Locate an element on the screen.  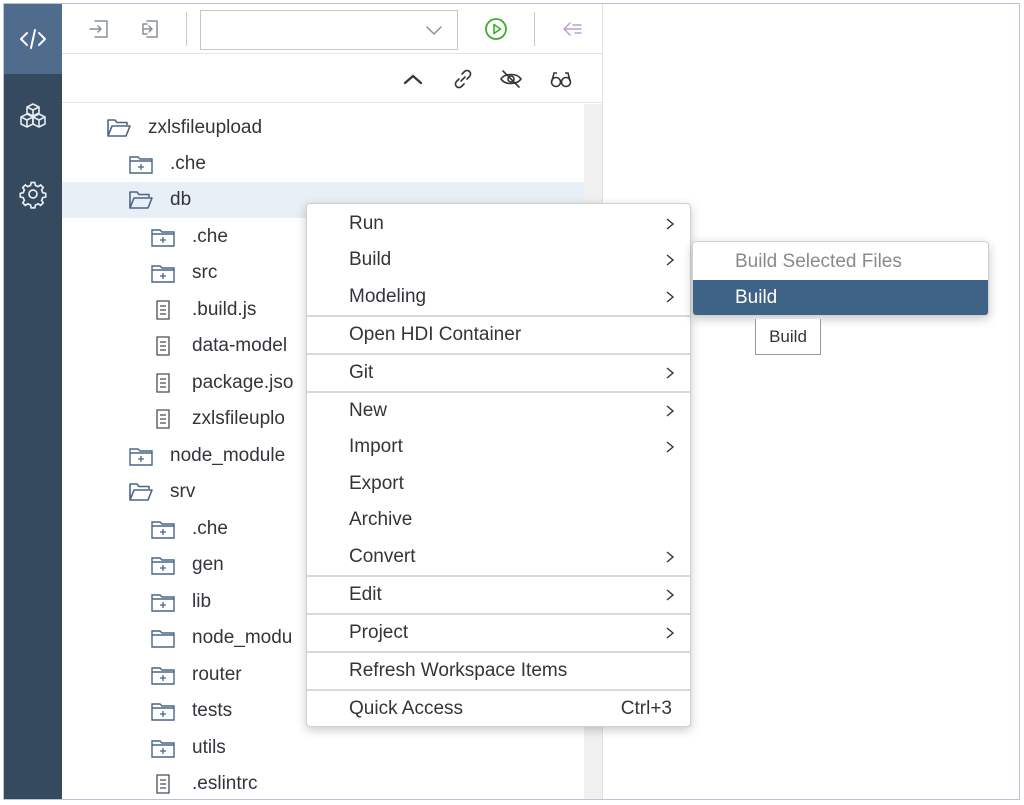
link-icon is located at coordinates (463, 79).